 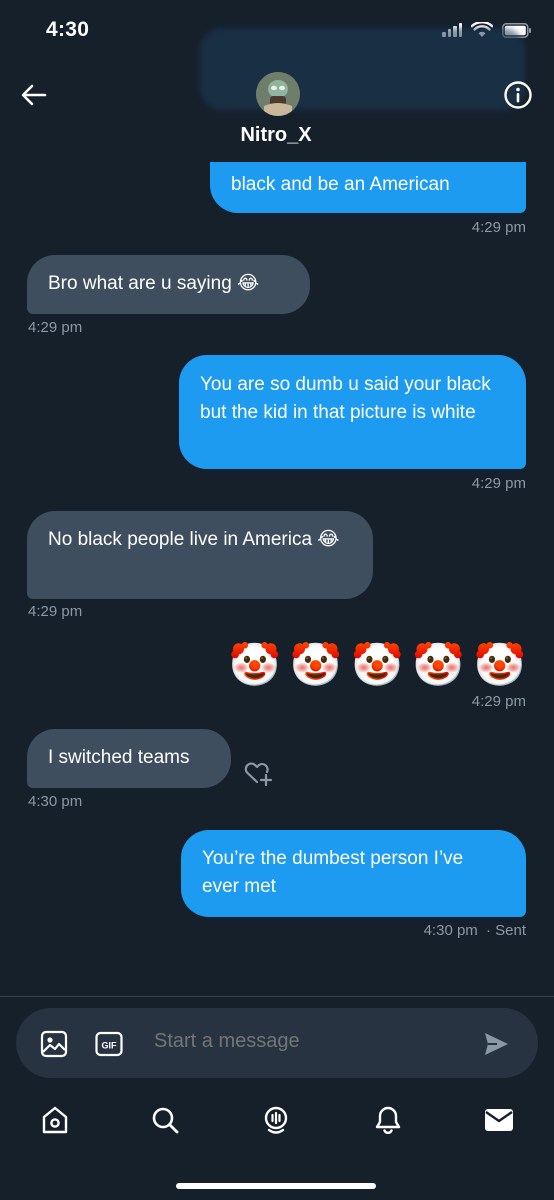 I want to click on tab-notifications, so click(x=388, y=1120).